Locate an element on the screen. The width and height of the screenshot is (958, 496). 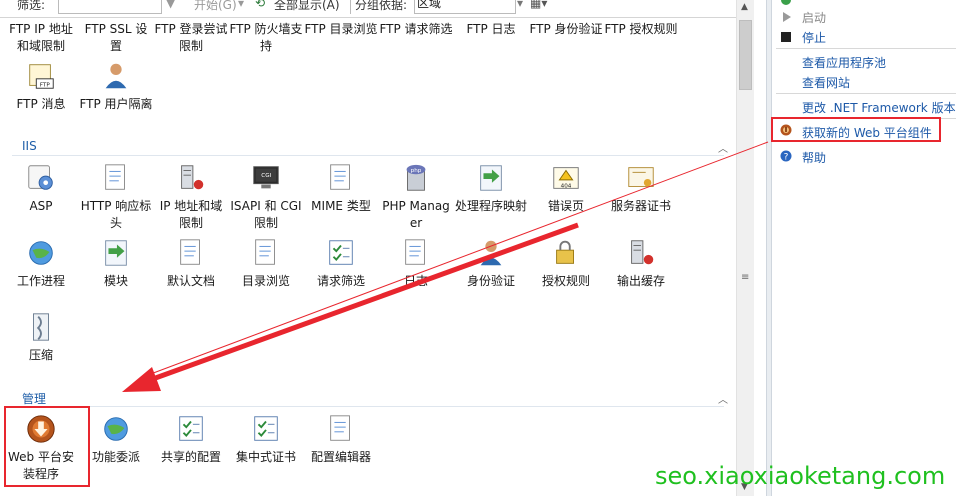
feature-compression: 压缩 is located at coordinates (41, 337).